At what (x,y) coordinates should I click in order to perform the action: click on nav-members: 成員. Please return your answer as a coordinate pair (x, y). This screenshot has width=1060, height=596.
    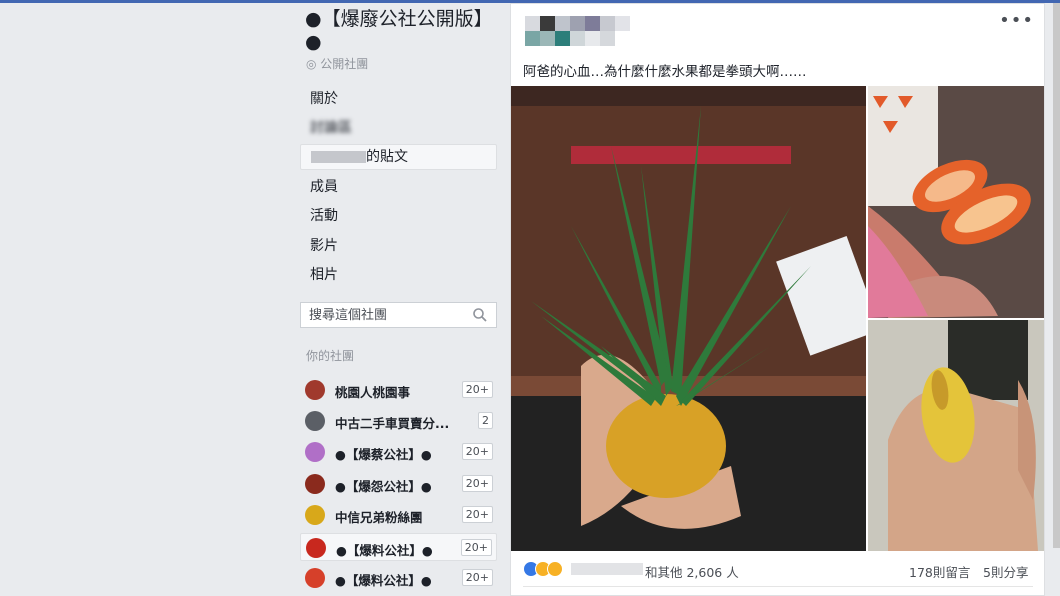
    Looking at the image, I should click on (398, 187).